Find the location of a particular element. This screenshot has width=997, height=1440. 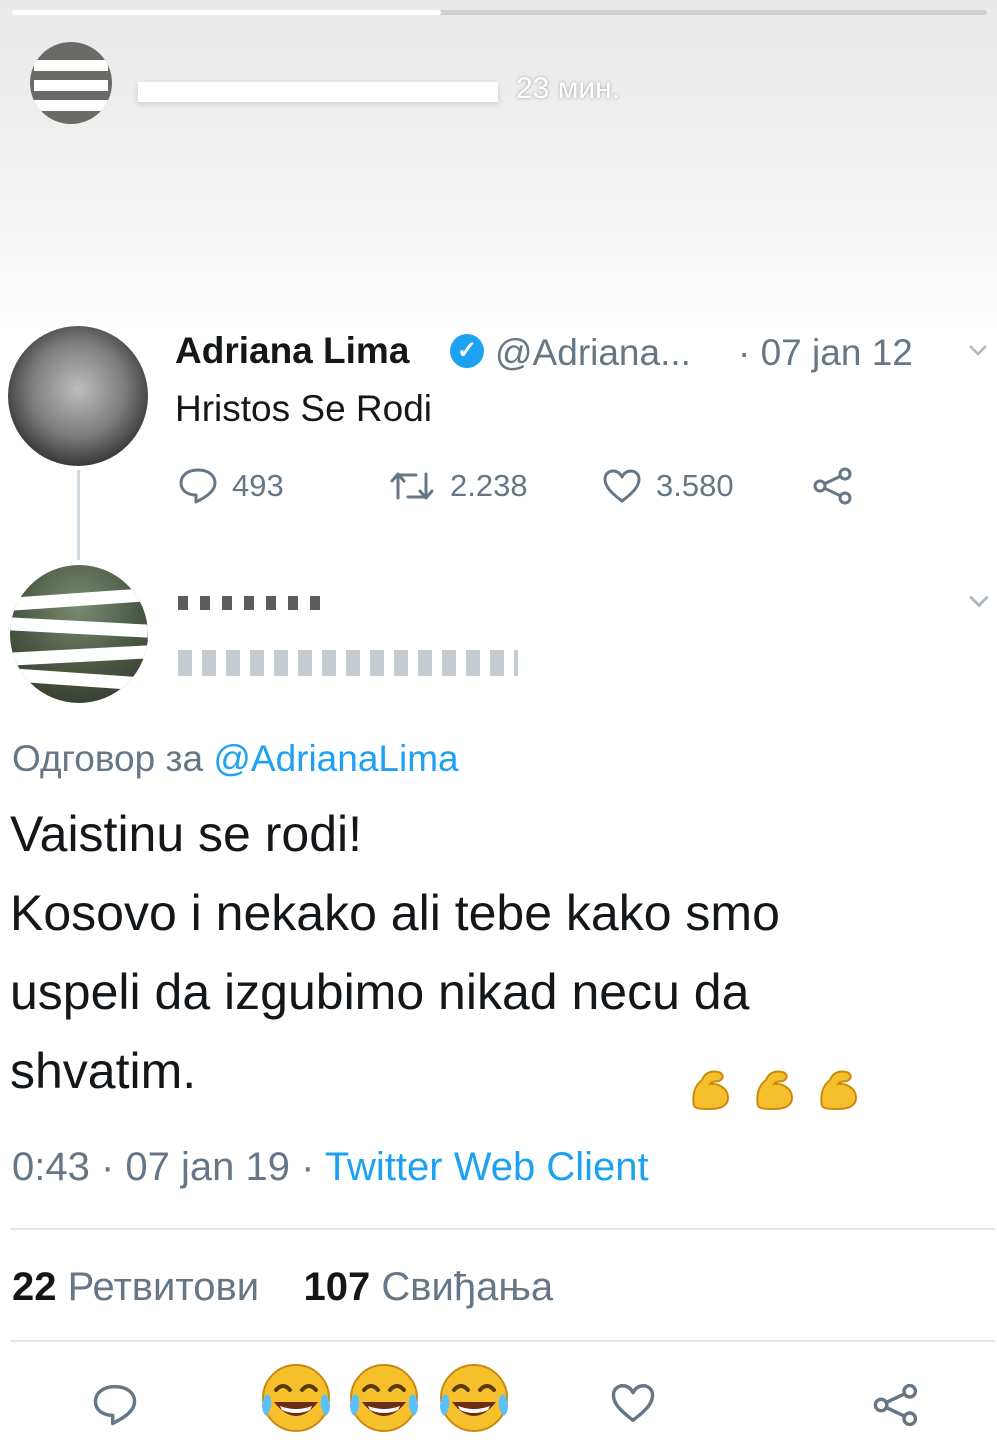

like-action: 3.580 is located at coordinates (668, 486).